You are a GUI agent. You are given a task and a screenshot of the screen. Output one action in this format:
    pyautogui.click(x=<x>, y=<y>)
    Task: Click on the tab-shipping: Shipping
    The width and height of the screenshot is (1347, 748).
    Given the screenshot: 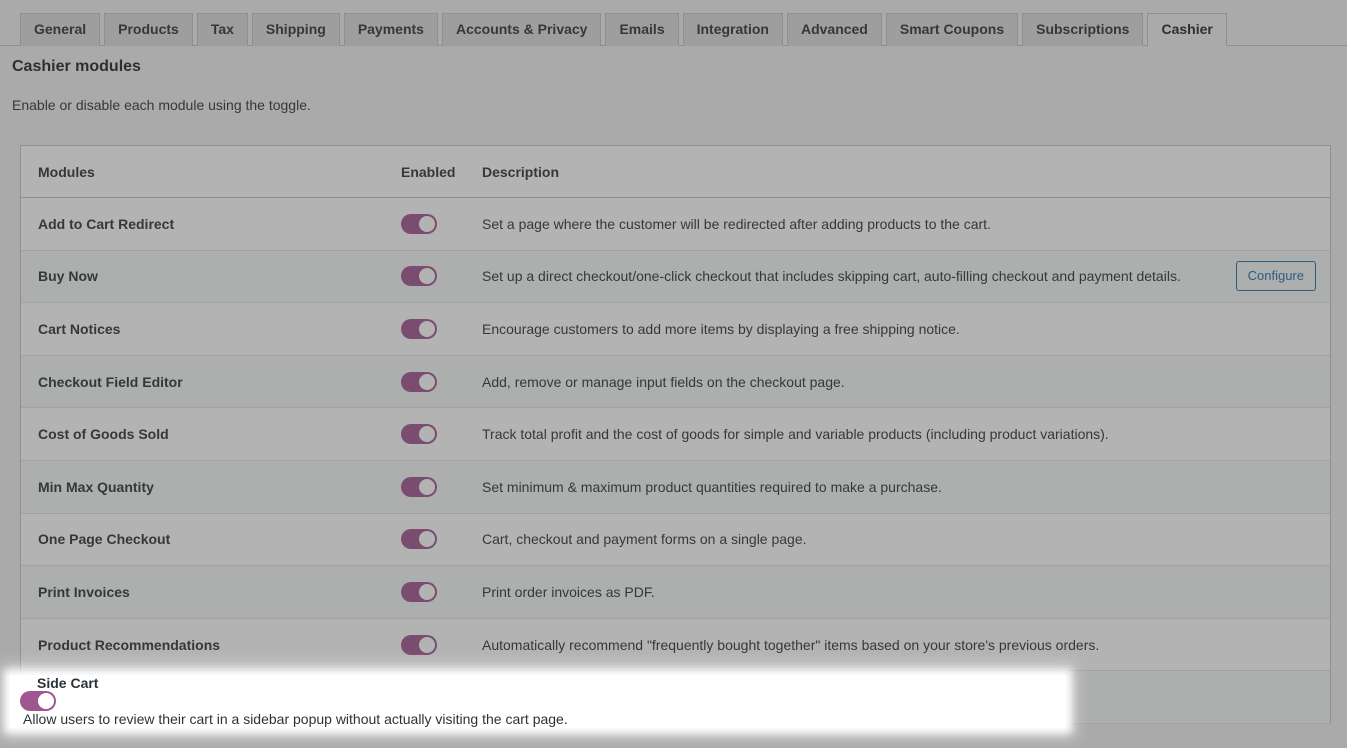 What is the action you would take?
    pyautogui.click(x=295, y=29)
    